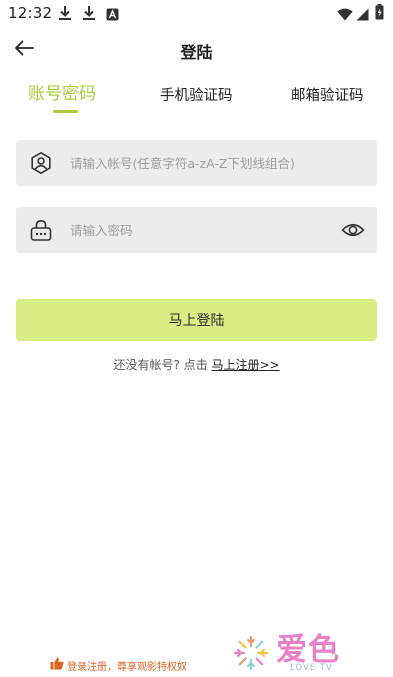  I want to click on page-title: 登陆, so click(196, 52).